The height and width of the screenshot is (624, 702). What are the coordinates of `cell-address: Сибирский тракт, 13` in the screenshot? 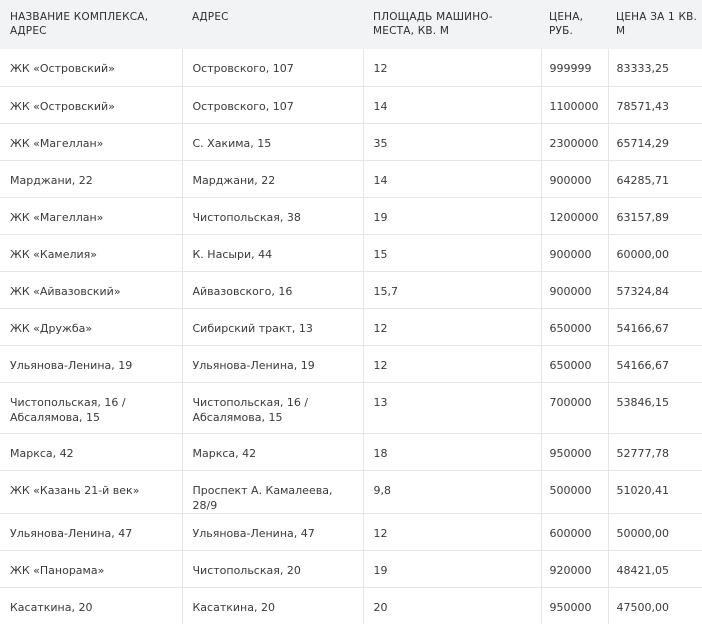 It's located at (272, 326).